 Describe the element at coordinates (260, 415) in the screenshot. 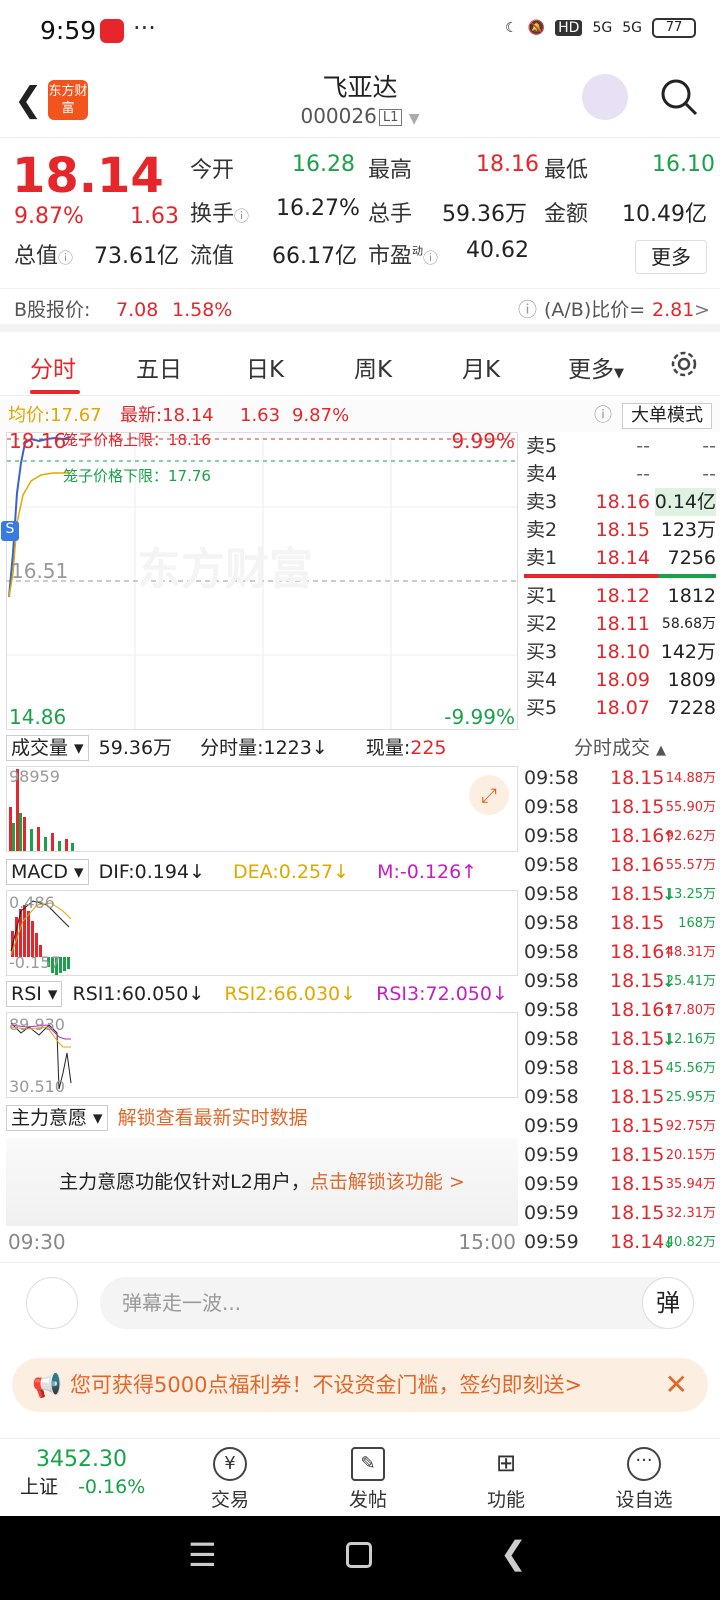

I see `latest-chg: 1.63` at that location.